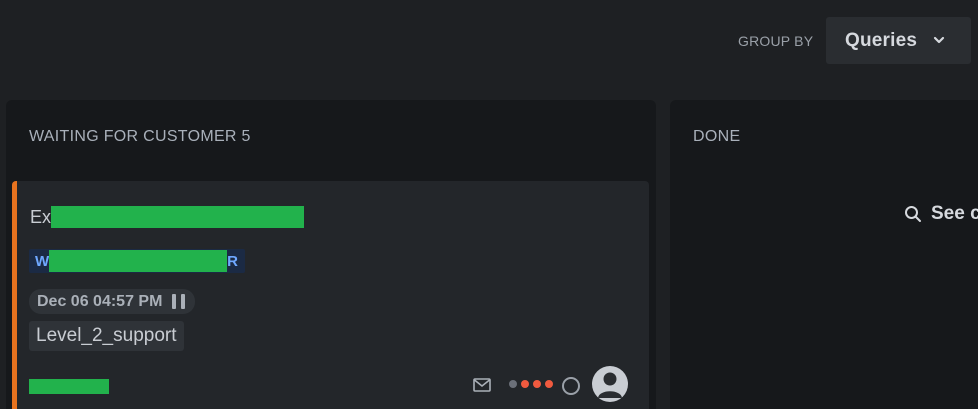 The height and width of the screenshot is (409, 978). Describe the element at coordinates (233, 261) in the screenshot. I see `ticket-tag-suffix: R` at that location.